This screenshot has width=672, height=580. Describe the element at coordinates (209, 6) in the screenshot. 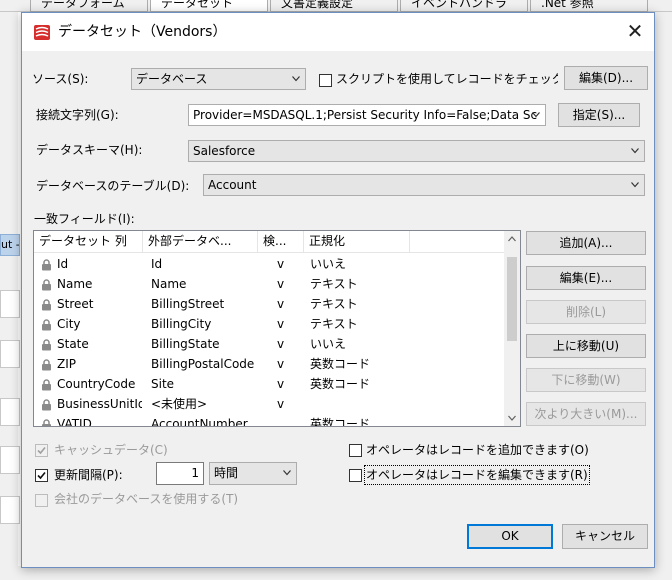

I see `background-tab-dataset: データセット` at that location.